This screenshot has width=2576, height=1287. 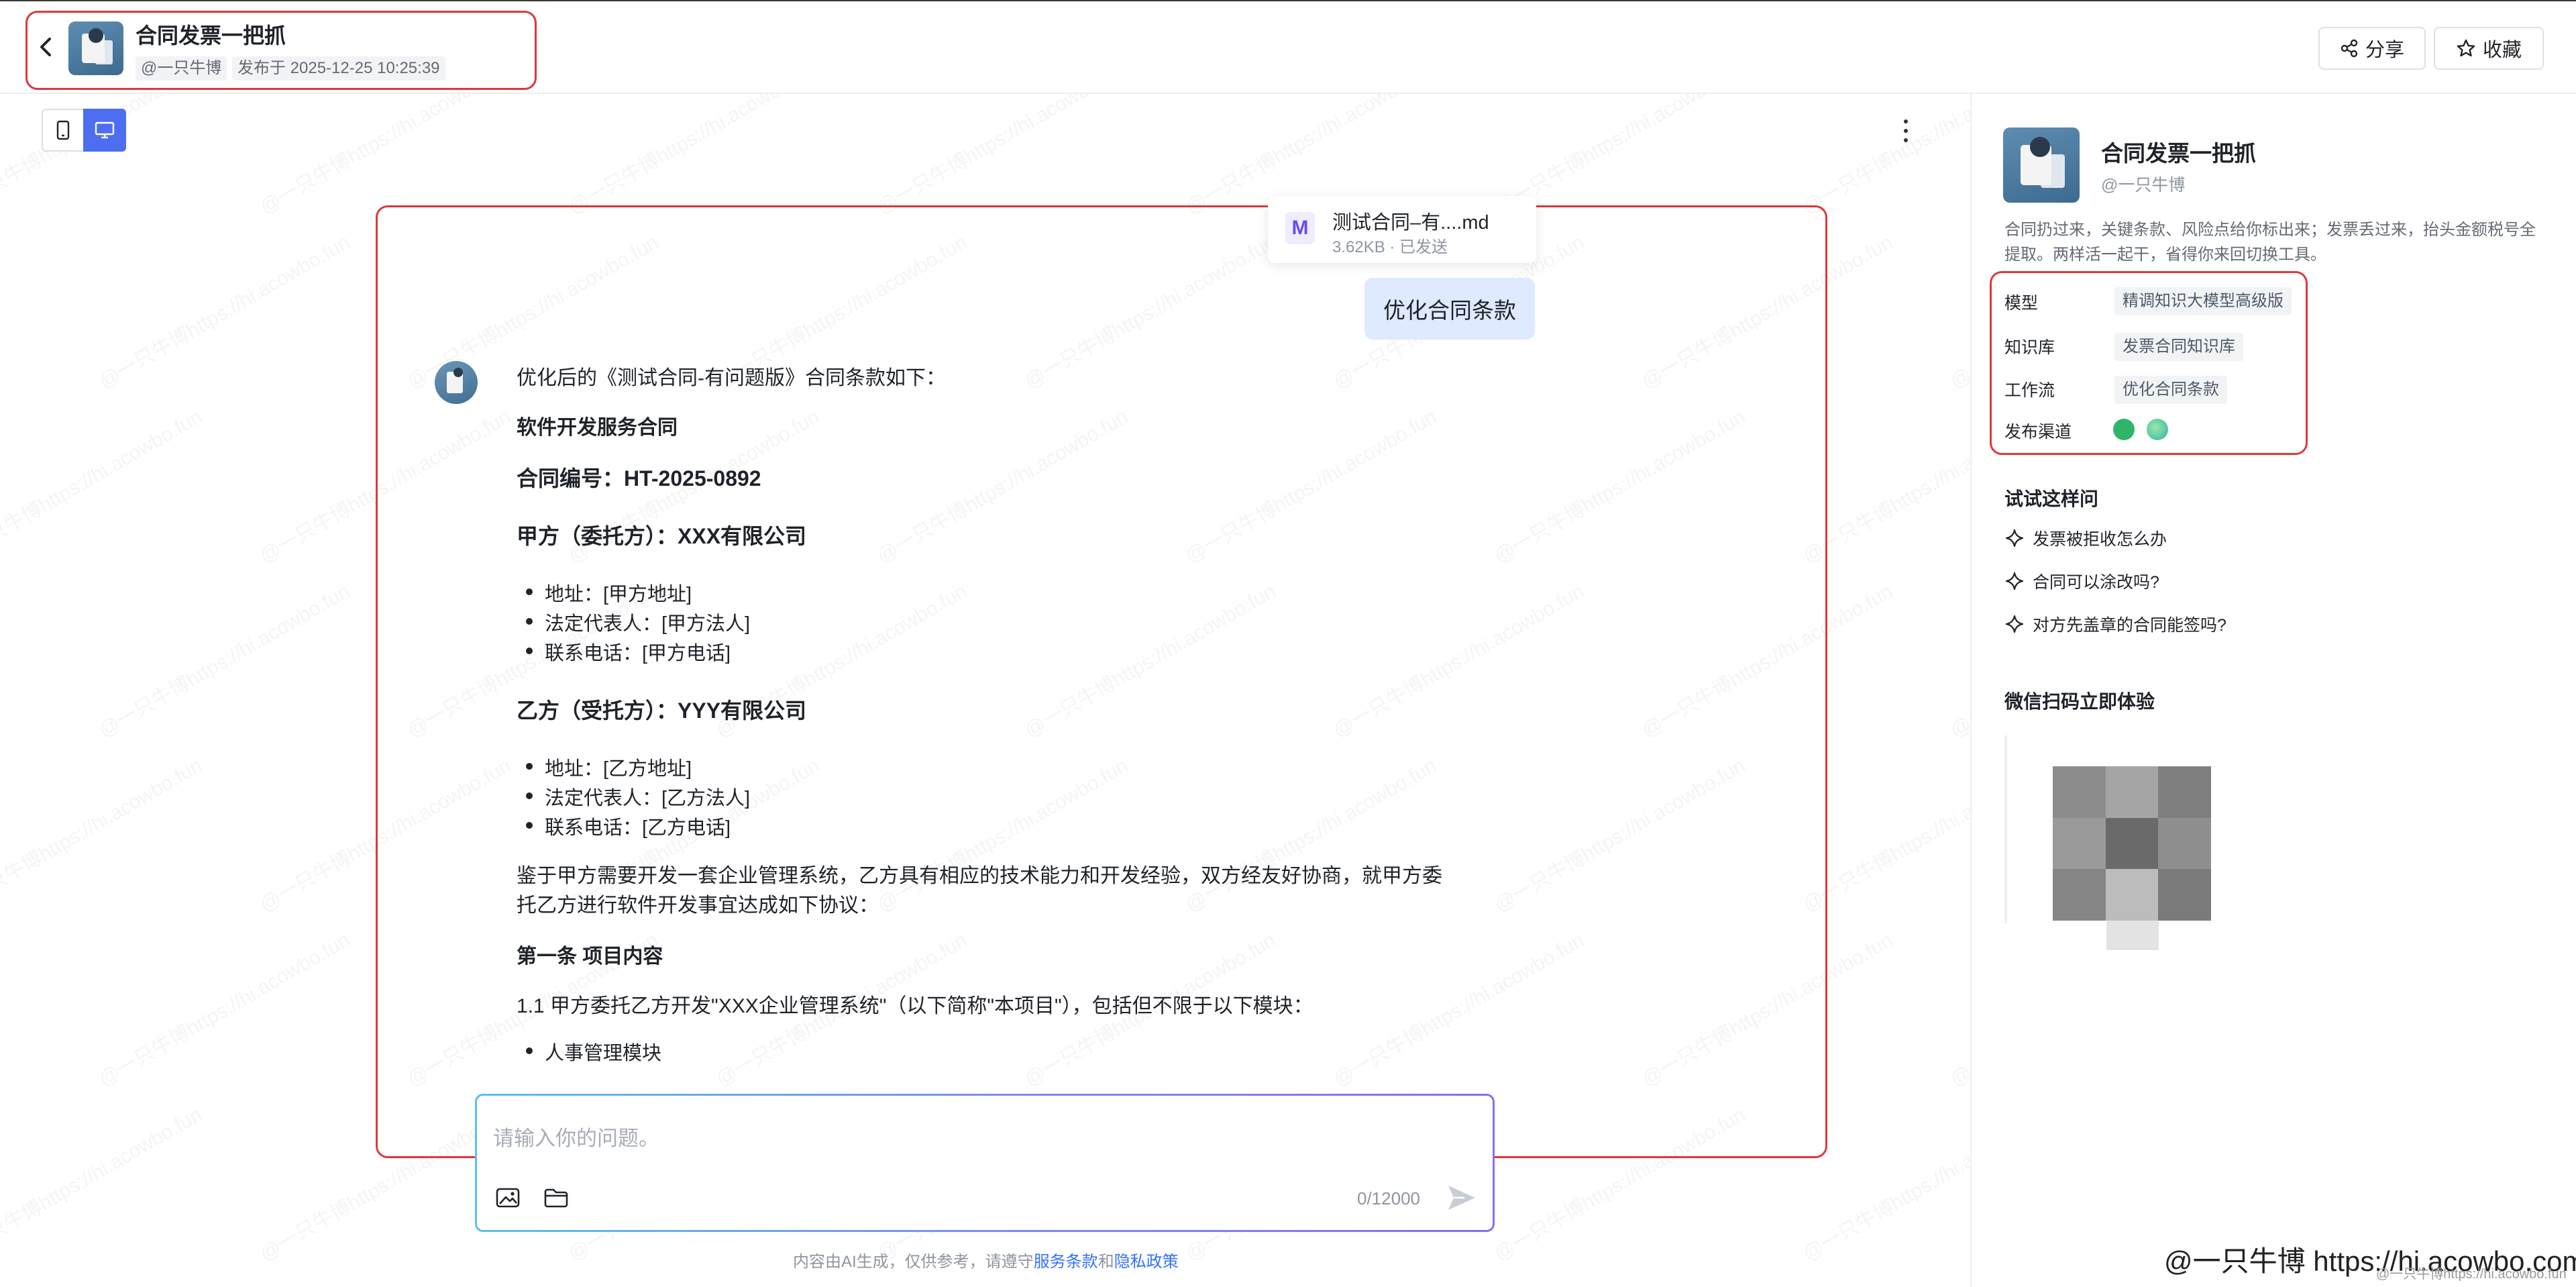 I want to click on config-label-knowledge: 知识库, so click(x=2029, y=347).